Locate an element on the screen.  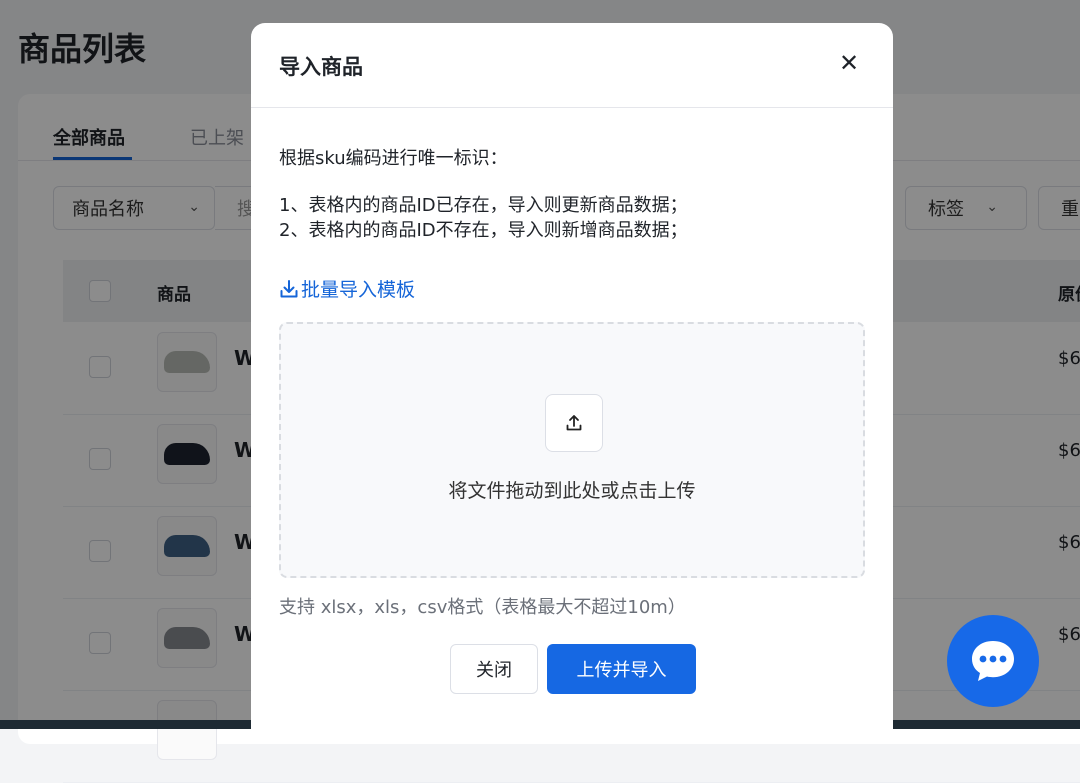
chat-bubble-icon is located at coordinates (993, 661).